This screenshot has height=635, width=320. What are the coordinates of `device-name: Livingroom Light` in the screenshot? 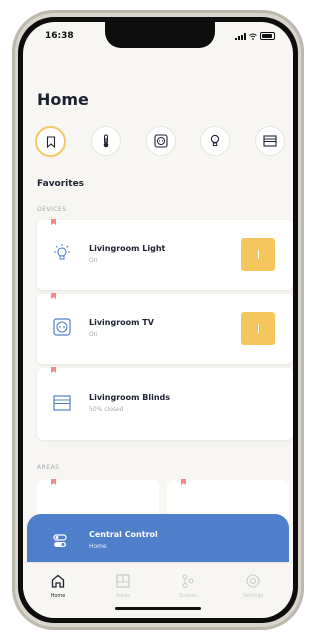 It's located at (127, 248).